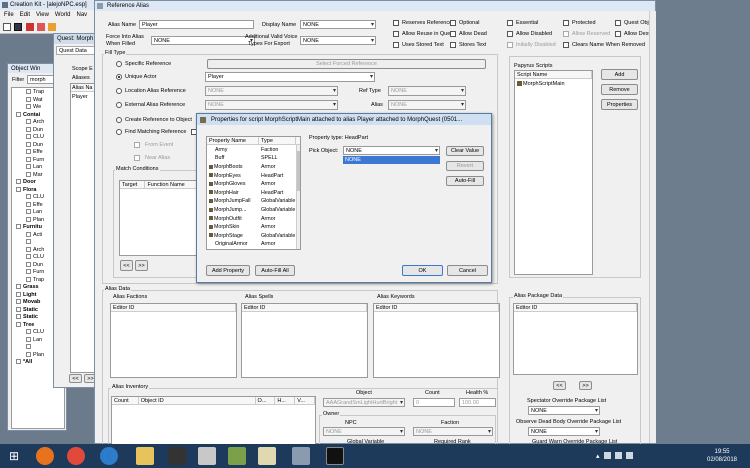 The width and height of the screenshot is (750, 468). I want to click on factions-editor-id-header: Editor ID, so click(173, 307).